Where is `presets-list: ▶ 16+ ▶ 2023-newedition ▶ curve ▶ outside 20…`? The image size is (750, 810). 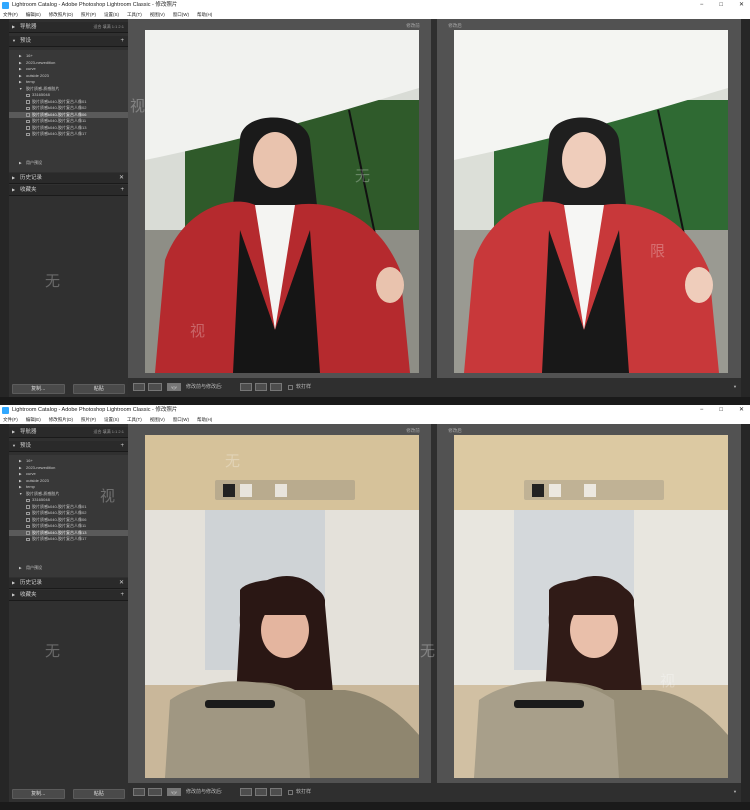 presets-list: ▶ 16+ ▶ 2023-newedition ▶ curve ▶ outside 20… is located at coordinates (68, 516).